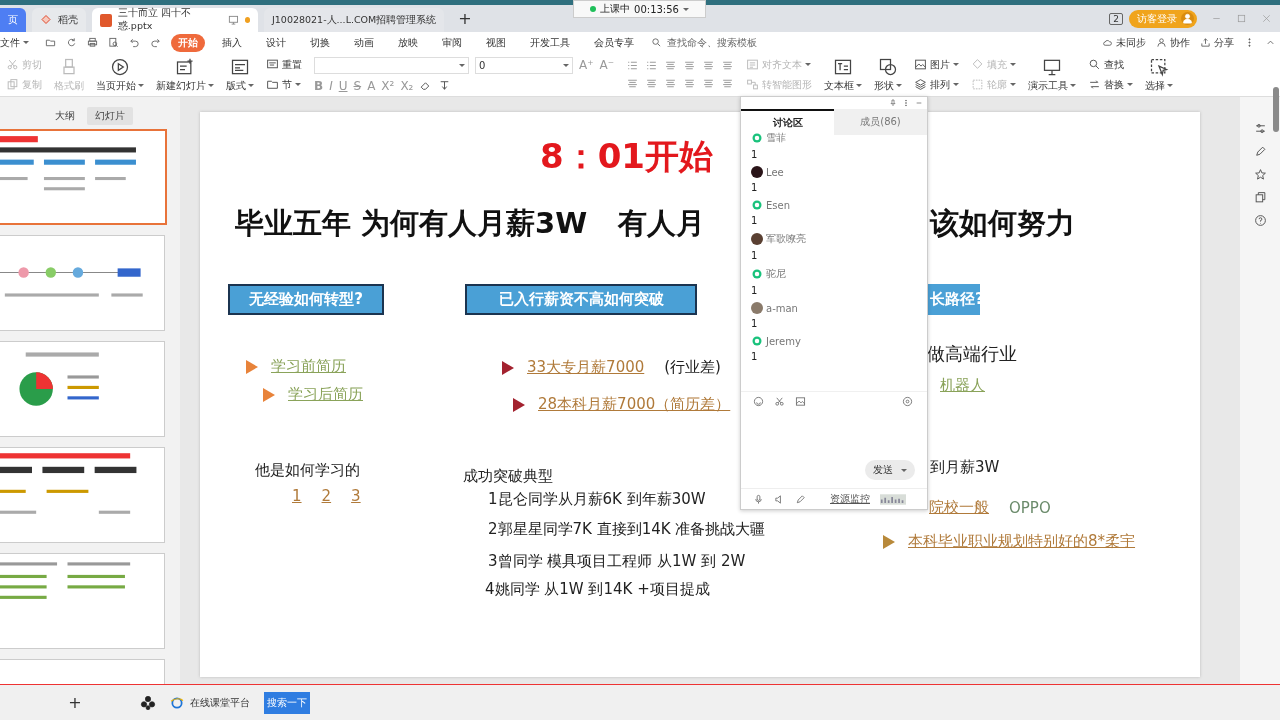 This screenshot has height=720, width=1280. What do you see at coordinates (14, 42) in the screenshot?
I see `file-menu: 文件` at bounding box center [14, 42].